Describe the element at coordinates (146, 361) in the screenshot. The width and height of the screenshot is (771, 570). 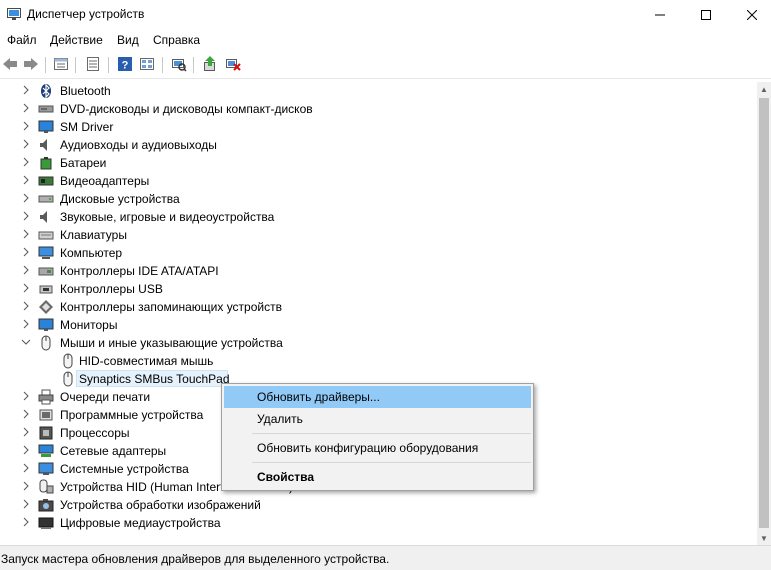
I see `tree-item-label: HID-совместимая мышь` at that location.